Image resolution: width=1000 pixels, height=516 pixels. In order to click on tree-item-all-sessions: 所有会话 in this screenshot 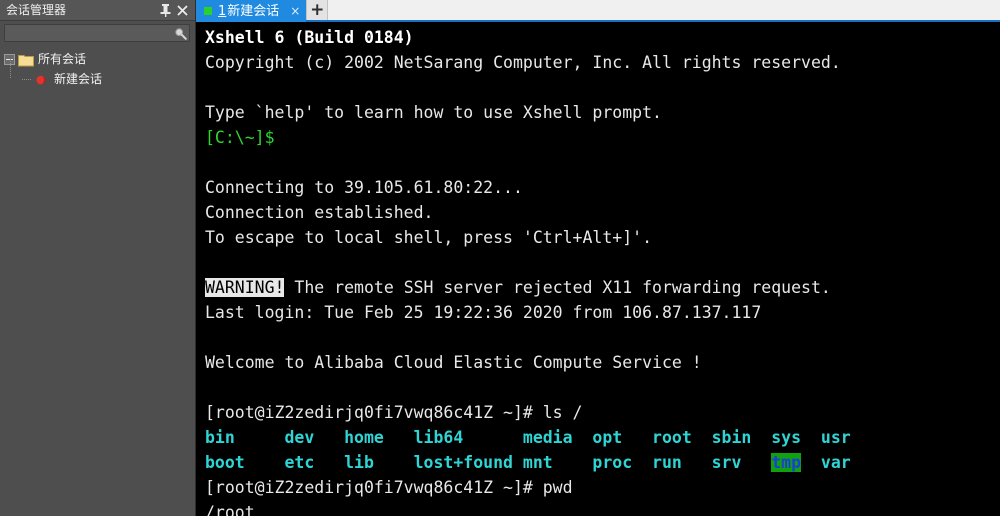, I will do `click(97, 59)`.